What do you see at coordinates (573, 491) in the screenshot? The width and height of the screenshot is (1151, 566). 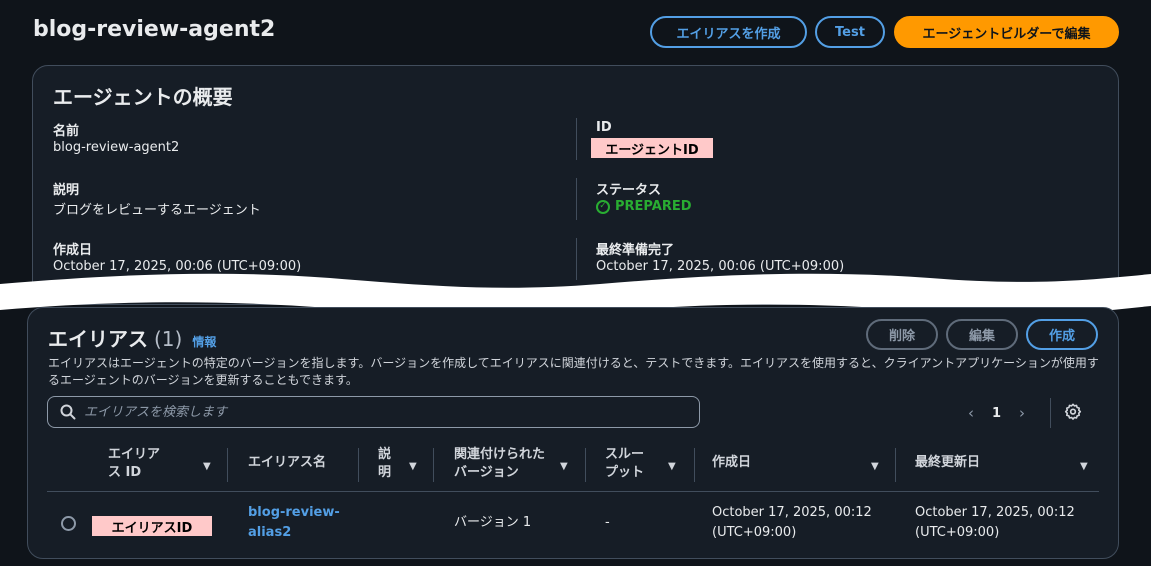 I see `table-header-divider` at bounding box center [573, 491].